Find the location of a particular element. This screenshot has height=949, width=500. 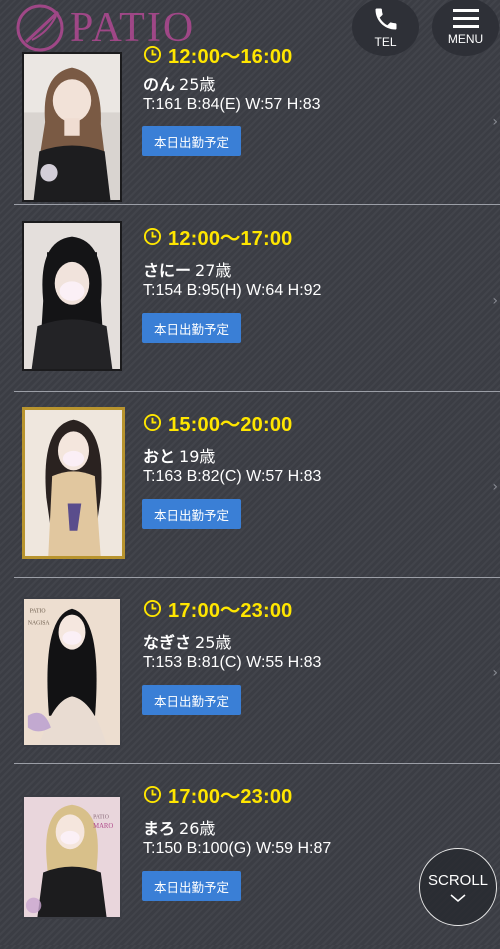

cast-age: 19歳 is located at coordinates (197, 456).